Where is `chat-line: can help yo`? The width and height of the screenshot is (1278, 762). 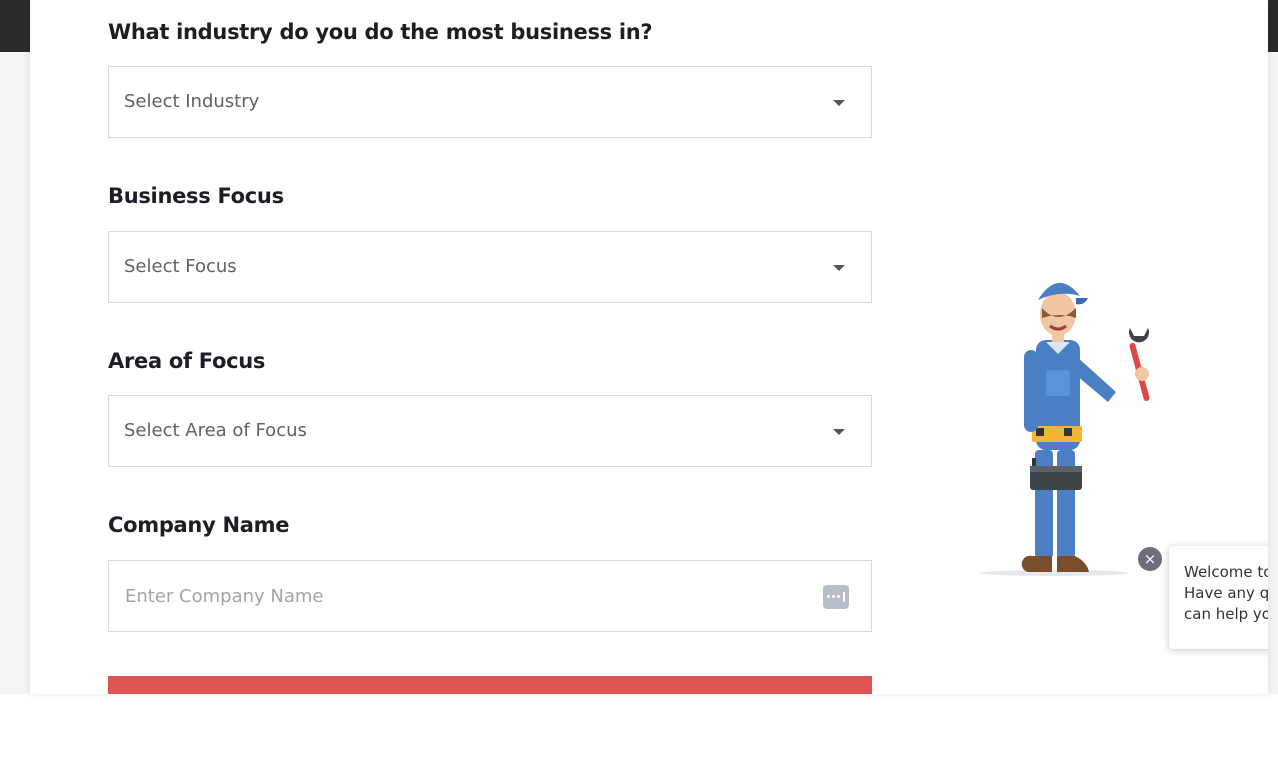 chat-line: can help yo is located at coordinates (1226, 614).